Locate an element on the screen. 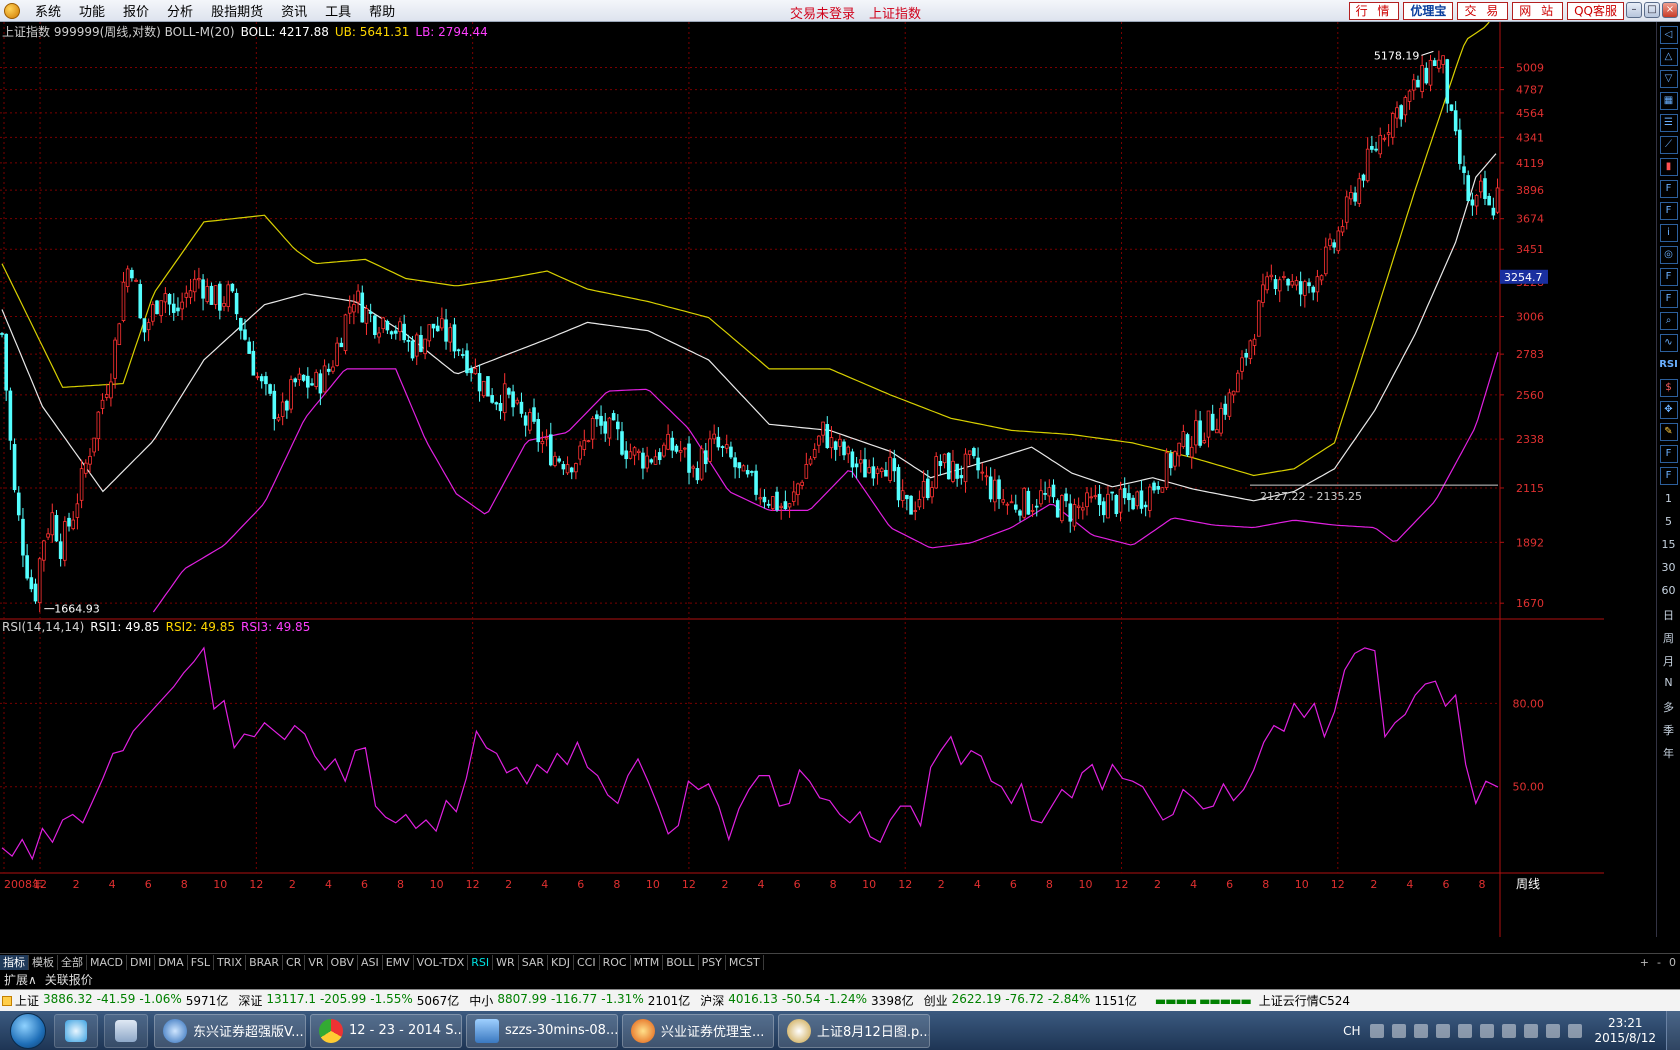 Image resolution: width=1680 pixels, height=1050 pixels. quotes-button: 行 情 is located at coordinates (1374, 11).